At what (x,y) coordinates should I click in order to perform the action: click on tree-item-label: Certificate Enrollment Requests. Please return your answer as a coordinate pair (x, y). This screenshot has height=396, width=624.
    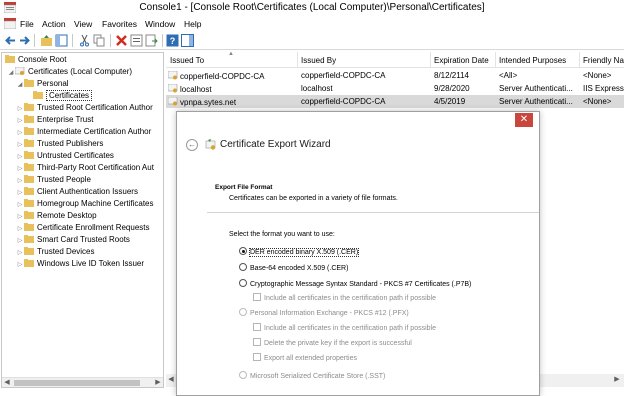
    Looking at the image, I should click on (93, 227).